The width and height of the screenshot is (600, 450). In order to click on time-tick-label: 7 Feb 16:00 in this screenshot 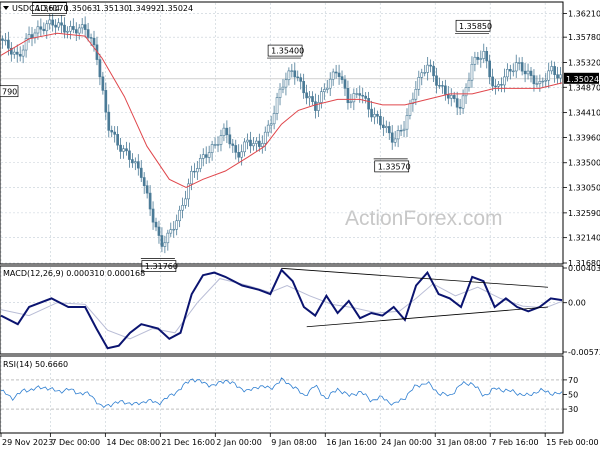, I will do `click(514, 442)`.